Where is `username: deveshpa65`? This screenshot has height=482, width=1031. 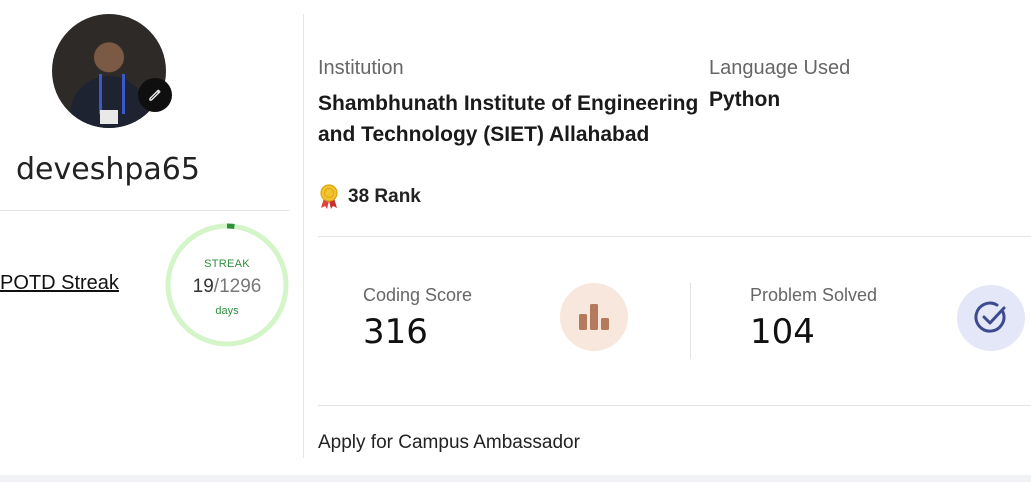
username: deveshpa65 is located at coordinates (108, 169).